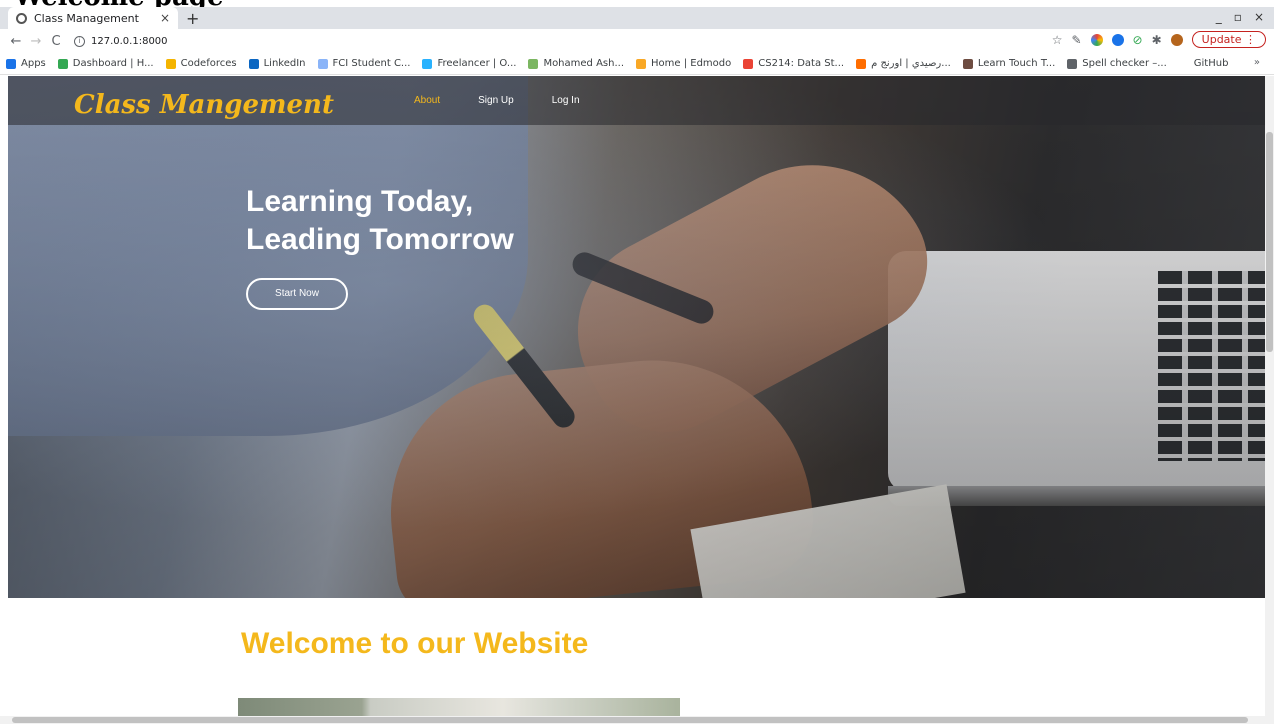 This screenshot has height=724, width=1274. I want to click on color-wheel-icon, so click(1096, 39).